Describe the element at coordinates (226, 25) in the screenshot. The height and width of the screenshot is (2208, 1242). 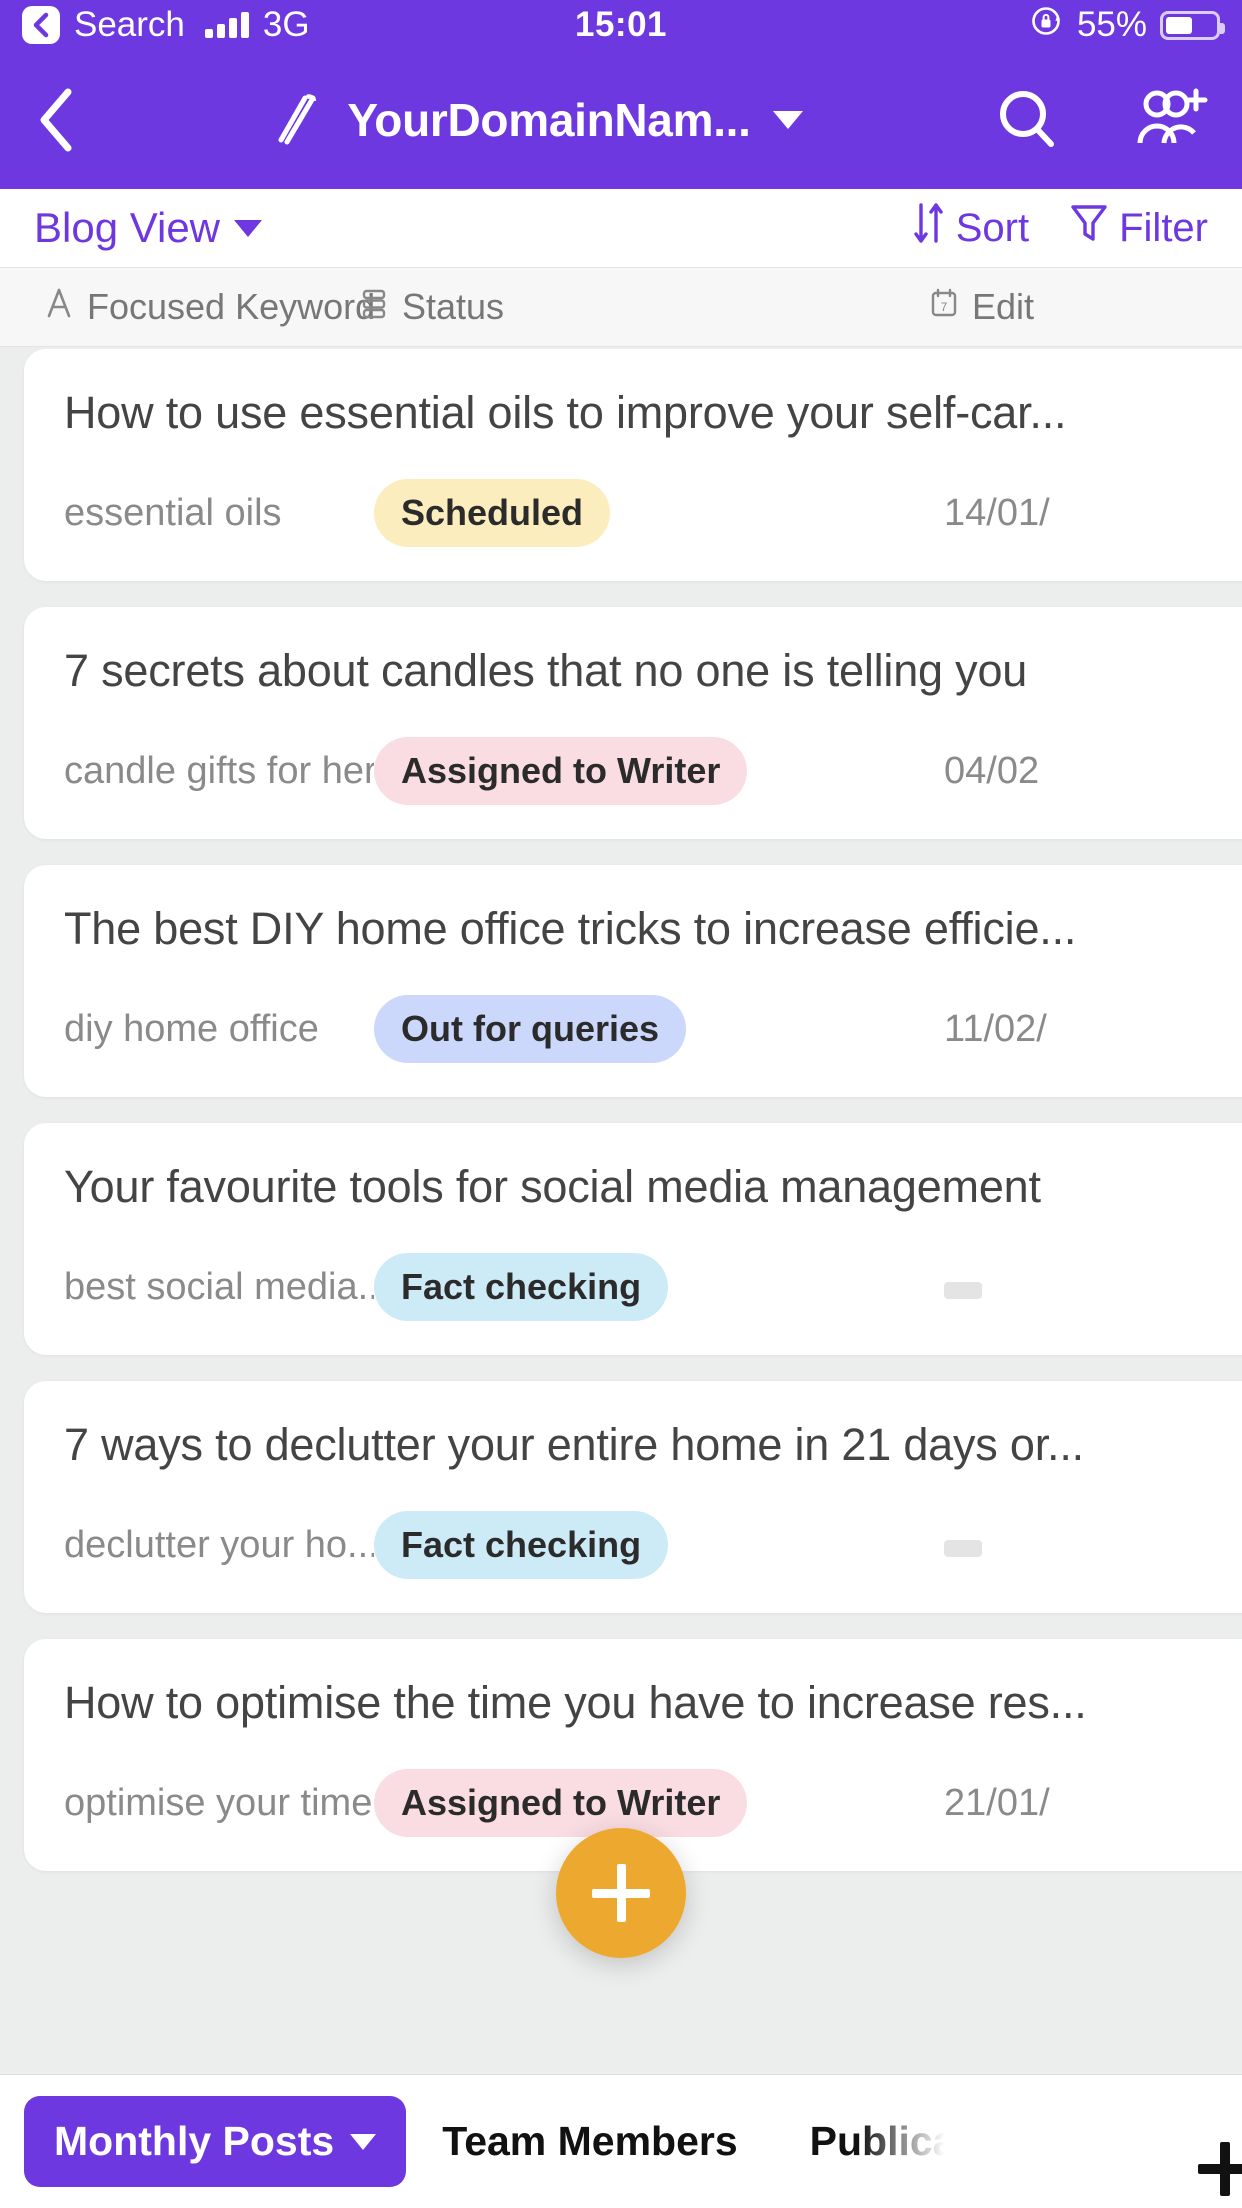
I see `cellular-bars-icon` at that location.